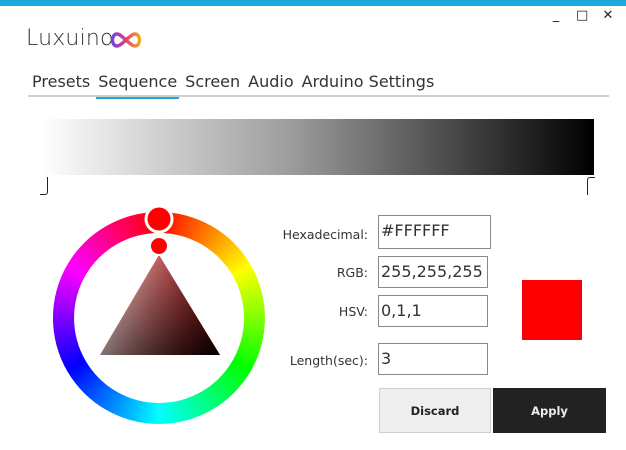 This screenshot has width=626, height=450. Describe the element at coordinates (434, 232) in the screenshot. I see `hex-input: #FFFFFF` at that location.